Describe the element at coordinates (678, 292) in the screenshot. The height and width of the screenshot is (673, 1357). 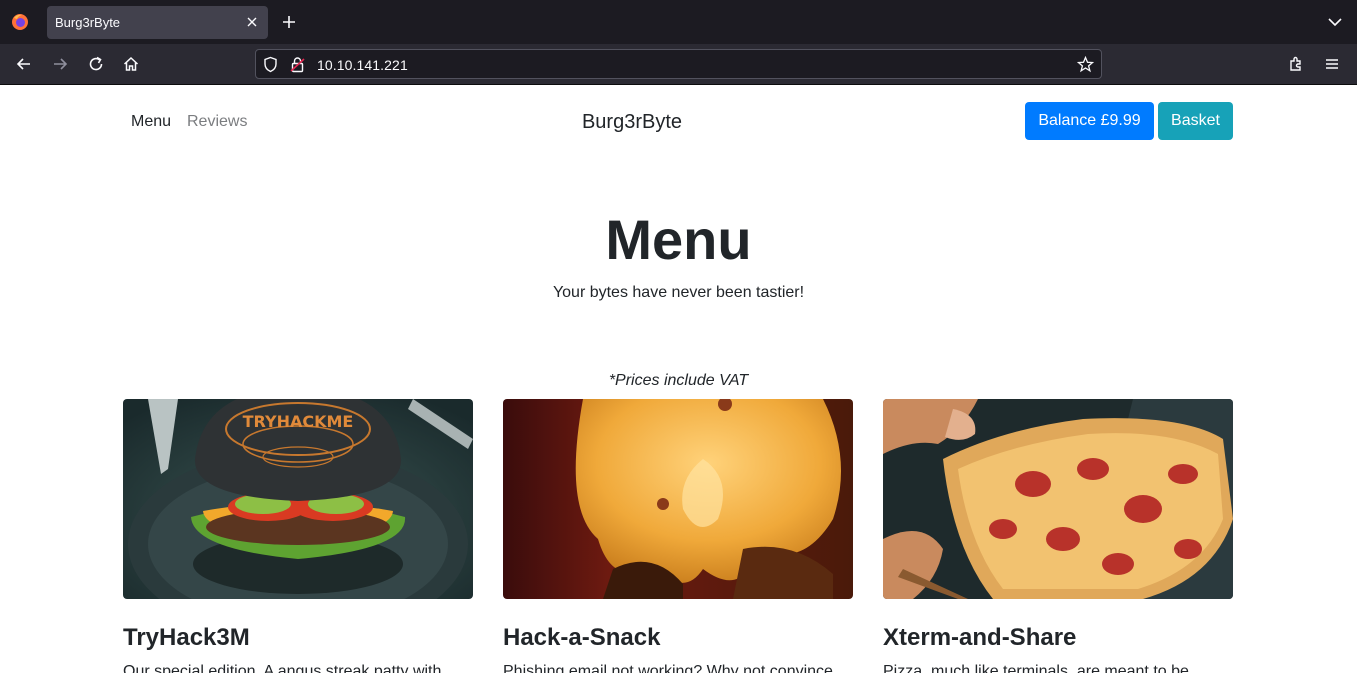
I see `page-subtitle: Your bytes have never been tastier!` at that location.